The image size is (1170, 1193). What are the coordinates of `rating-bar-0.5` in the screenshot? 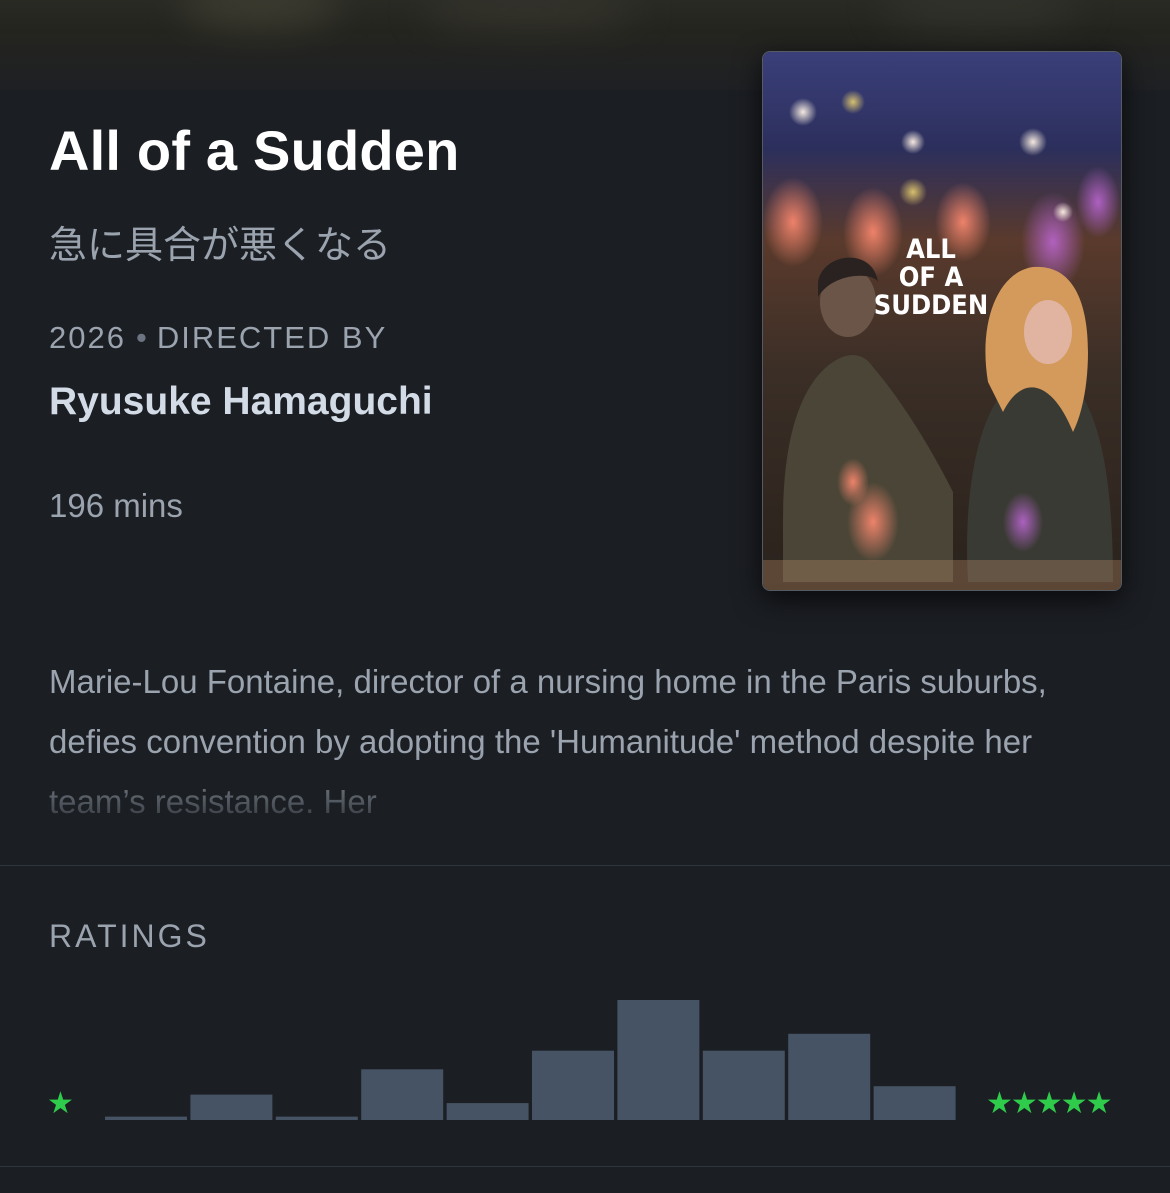 It's located at (146, 1118).